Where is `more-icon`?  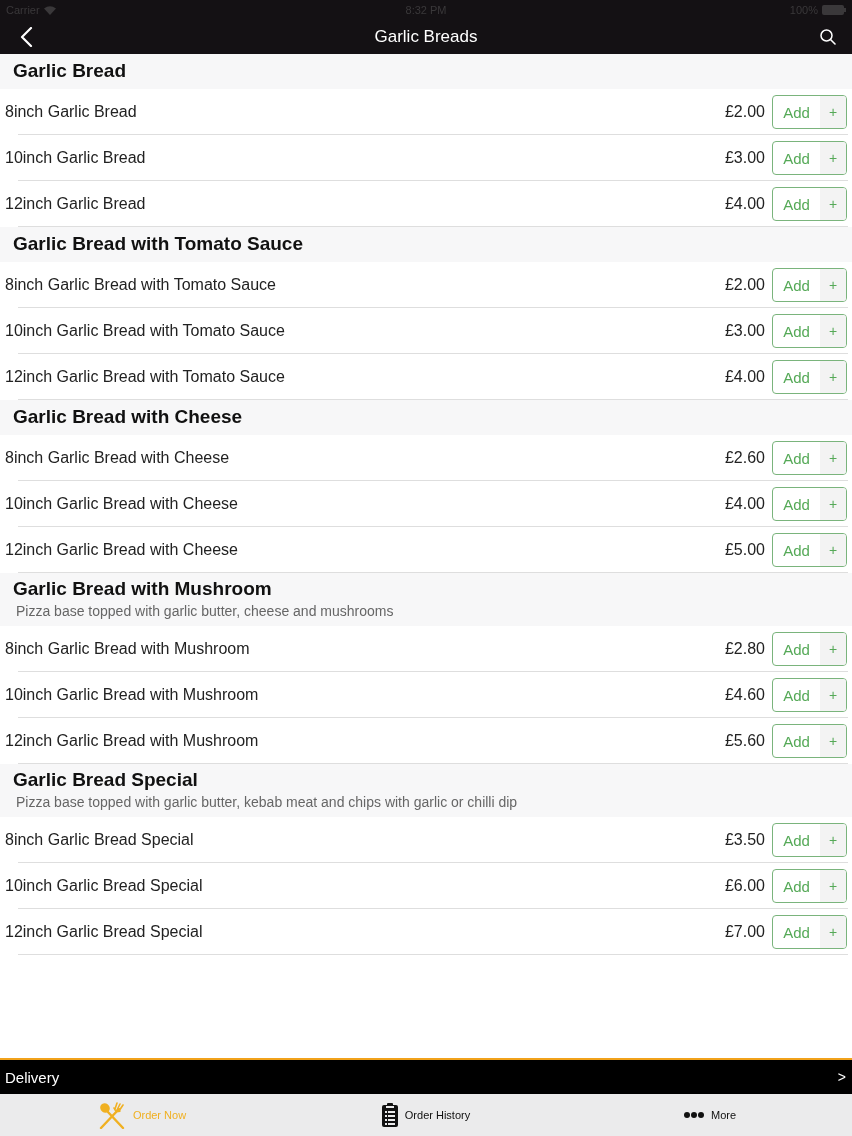 more-icon is located at coordinates (693, 1115).